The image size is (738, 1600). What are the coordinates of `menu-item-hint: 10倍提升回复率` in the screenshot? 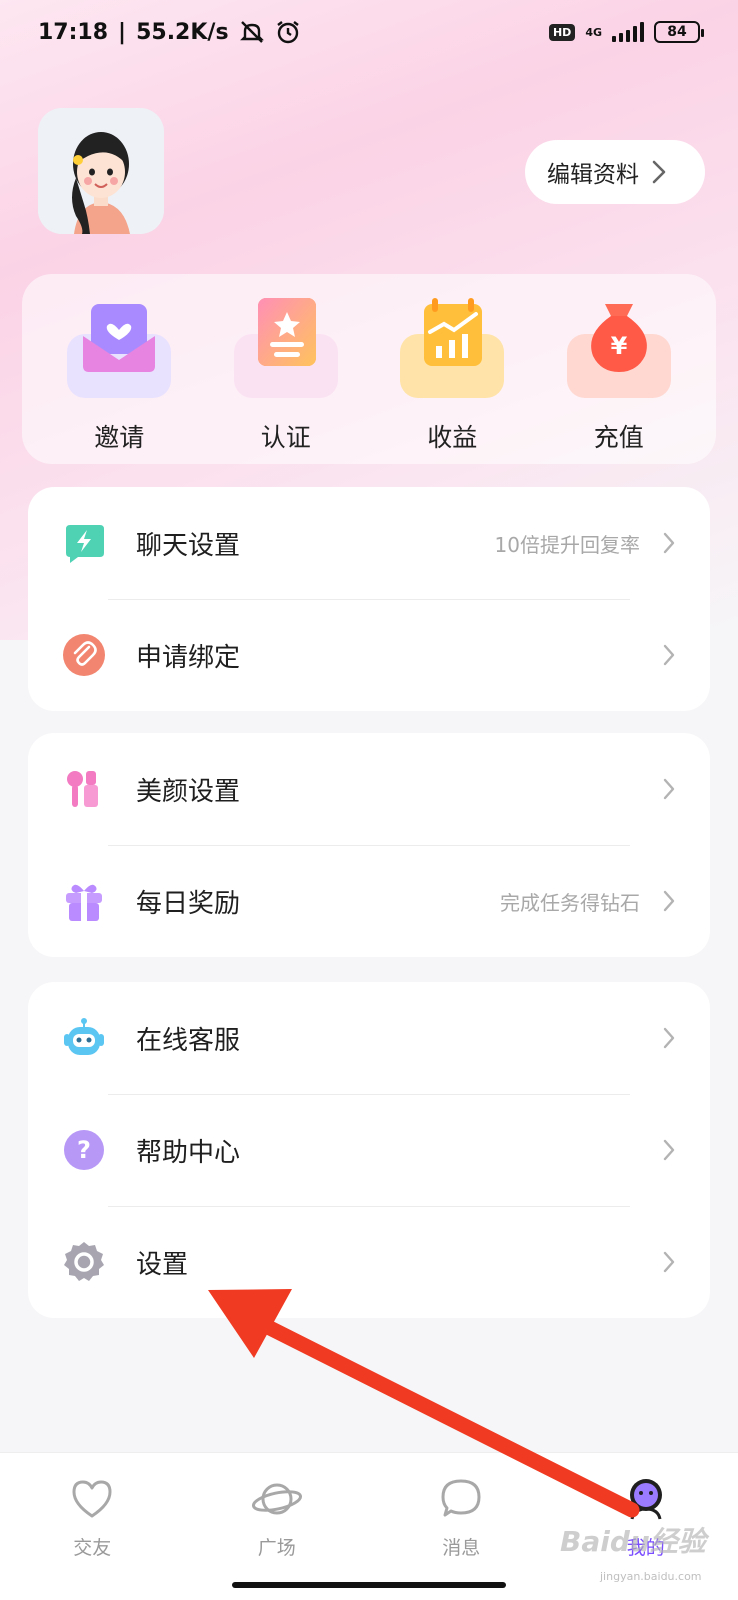 It's located at (567, 544).